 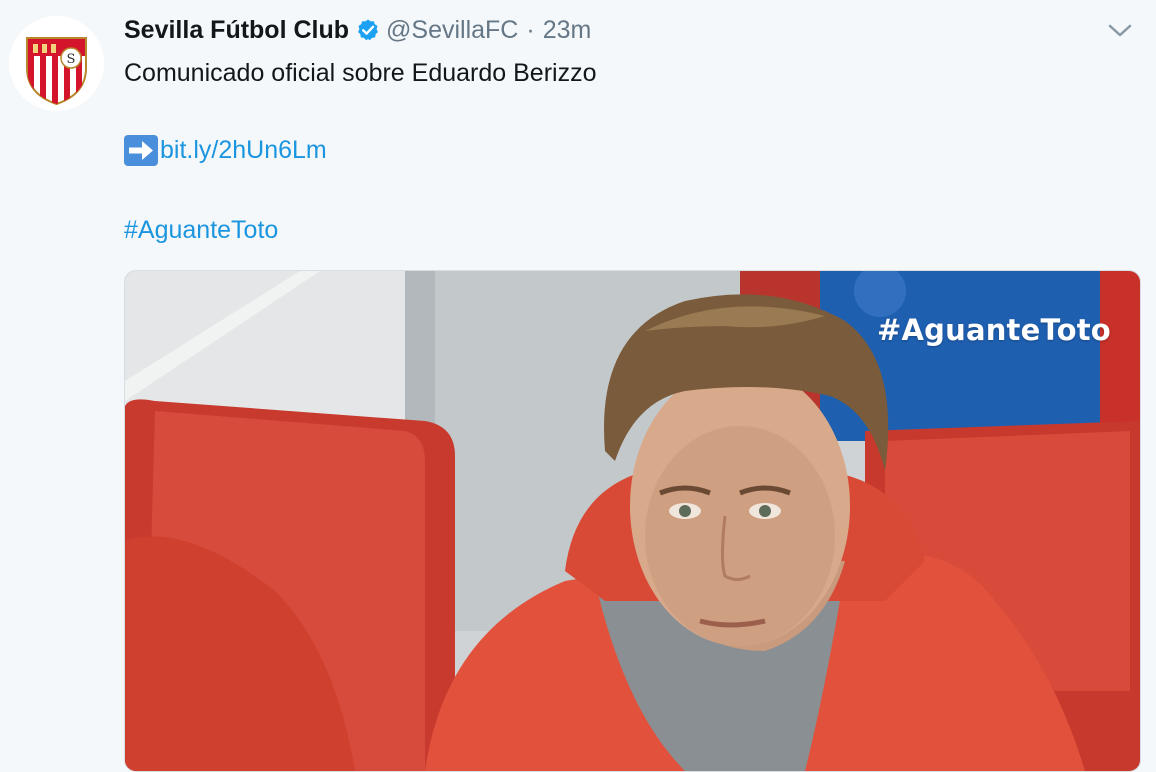 I want to click on tweet-link-line: bit.ly/2hUn6Lm, so click(x=225, y=150).